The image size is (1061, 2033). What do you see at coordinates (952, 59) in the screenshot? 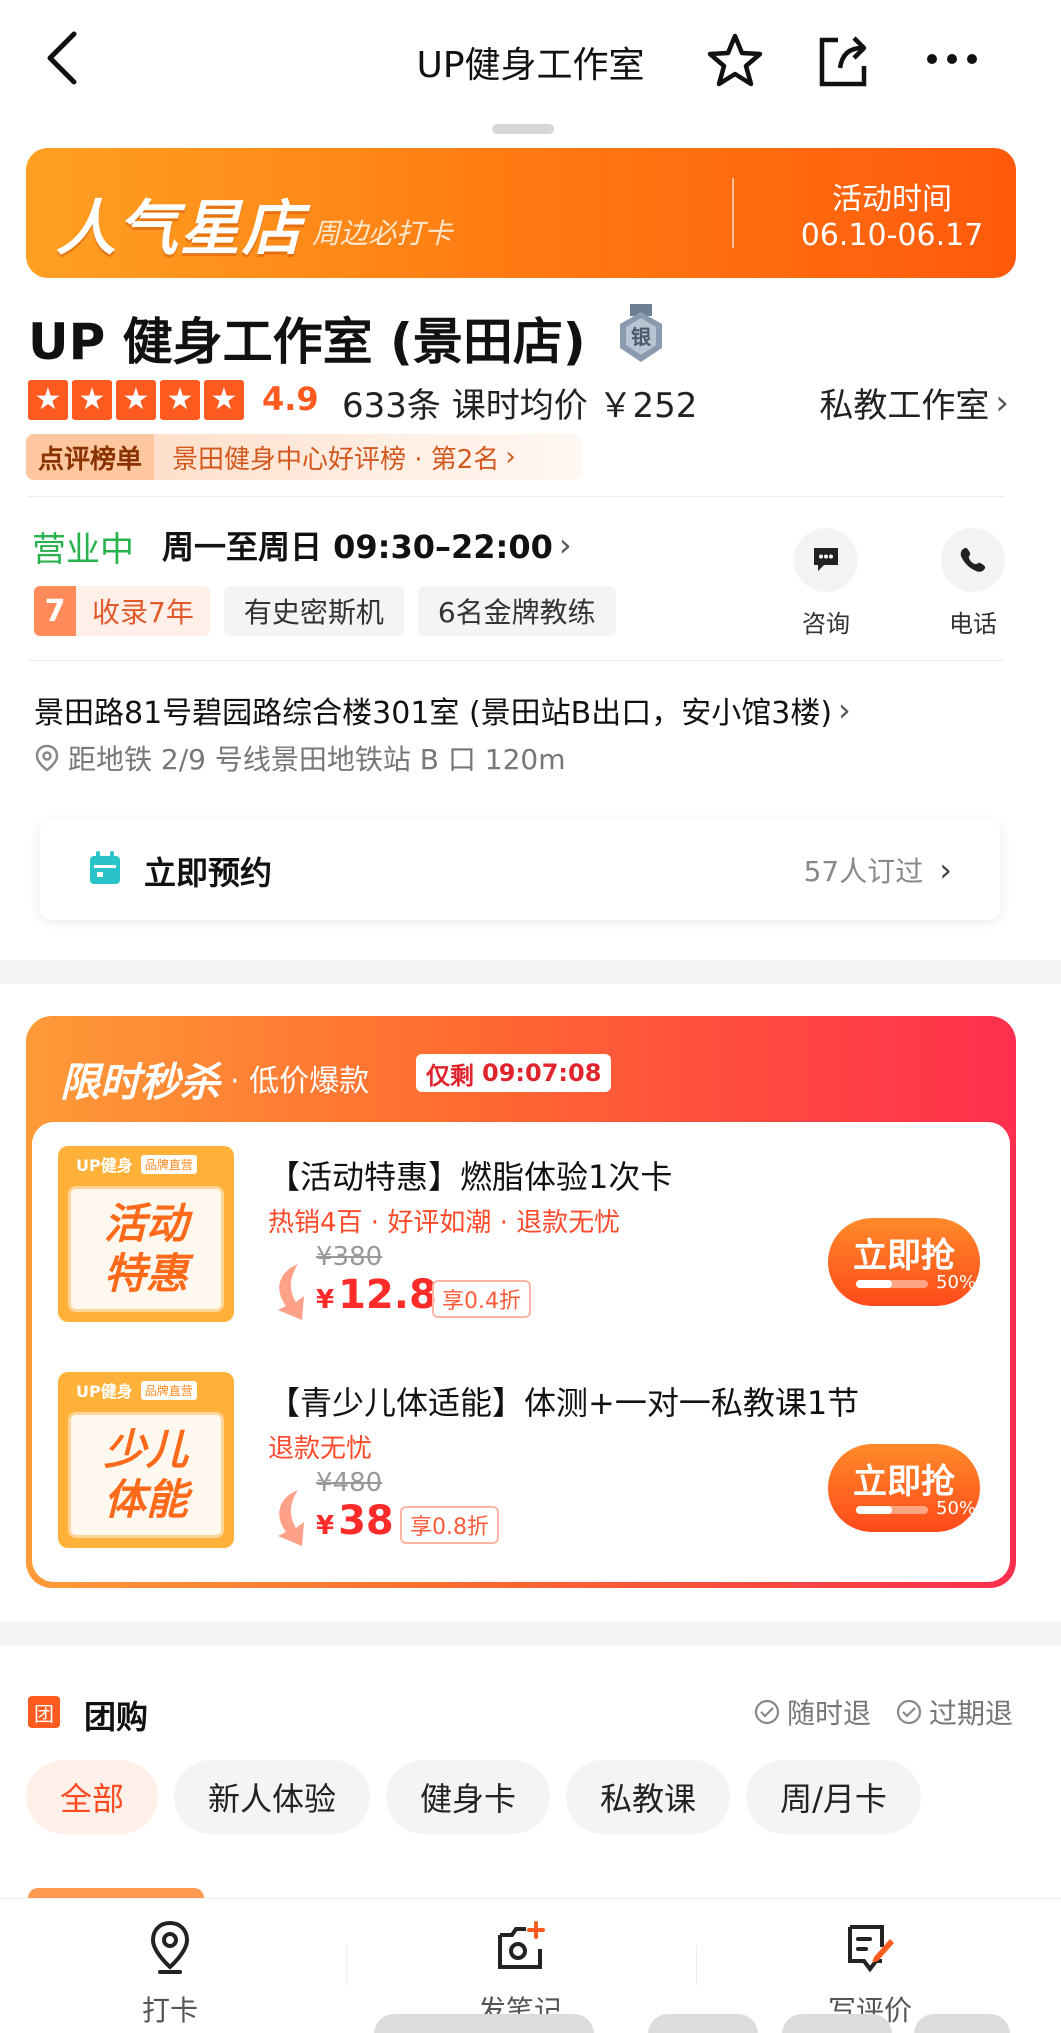
I see `more-icon` at bounding box center [952, 59].